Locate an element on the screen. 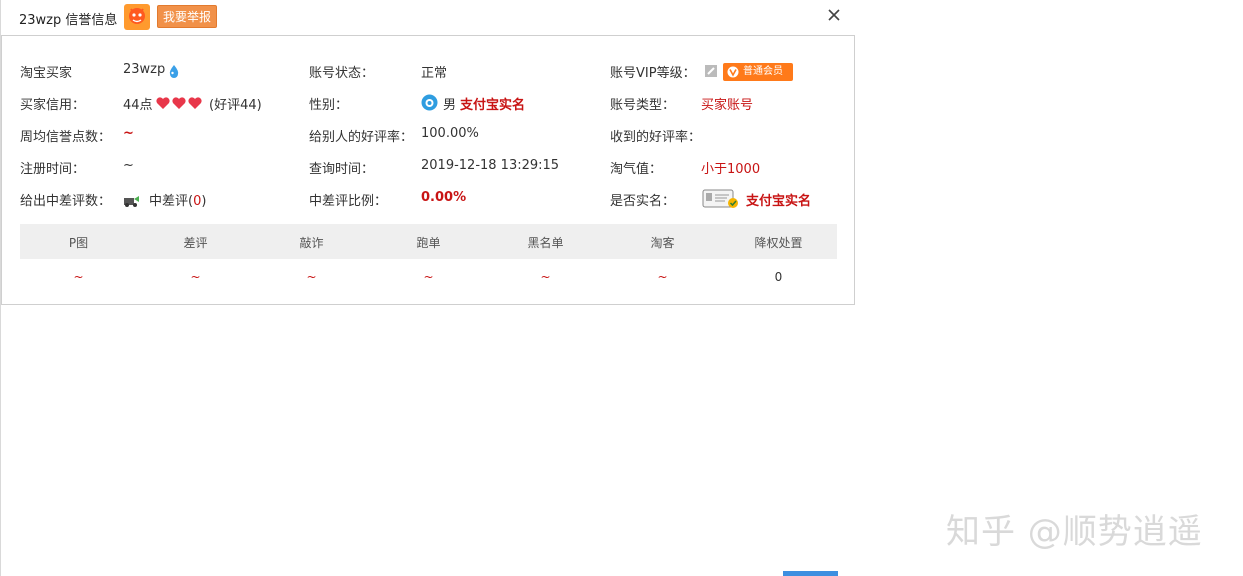  credit-good-count: (好评44) is located at coordinates (235, 105).